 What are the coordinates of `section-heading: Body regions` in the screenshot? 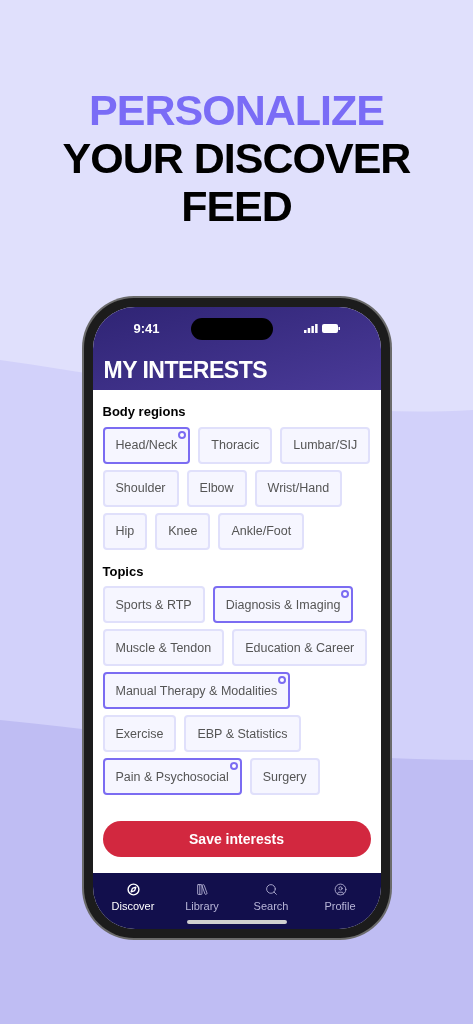 It's located at (144, 412).